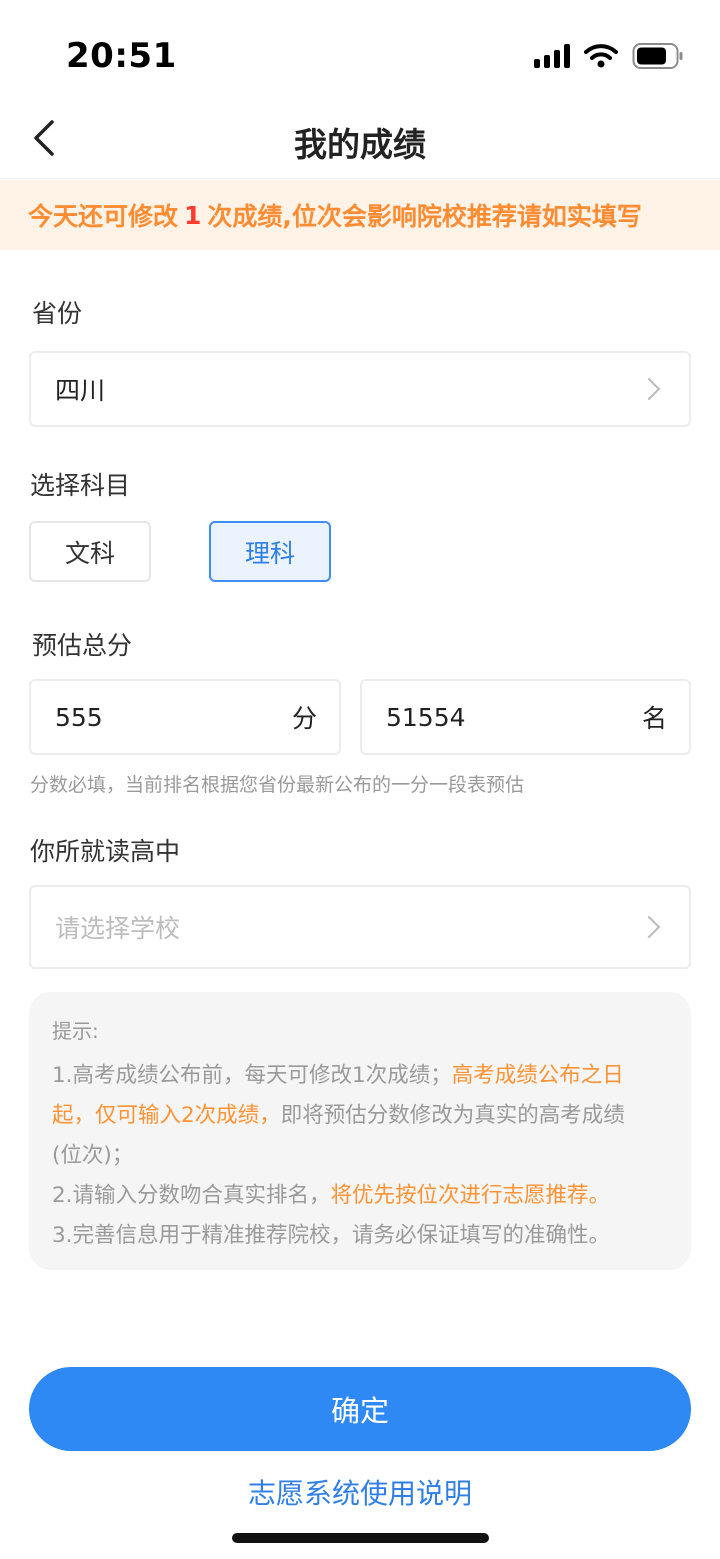 The image size is (720, 1559). I want to click on score-label: 预估总分, so click(82, 645).